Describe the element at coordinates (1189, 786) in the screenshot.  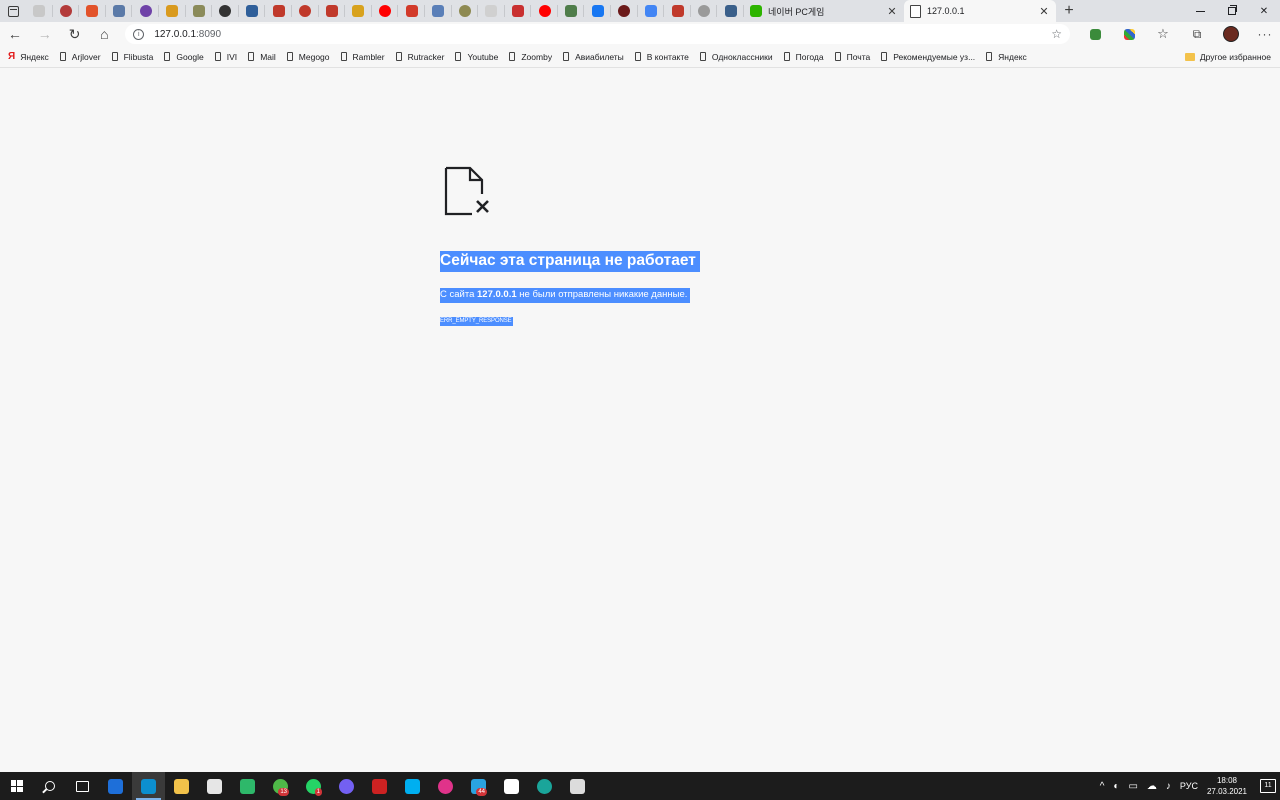
I see `language-indicator: РУС` at that location.